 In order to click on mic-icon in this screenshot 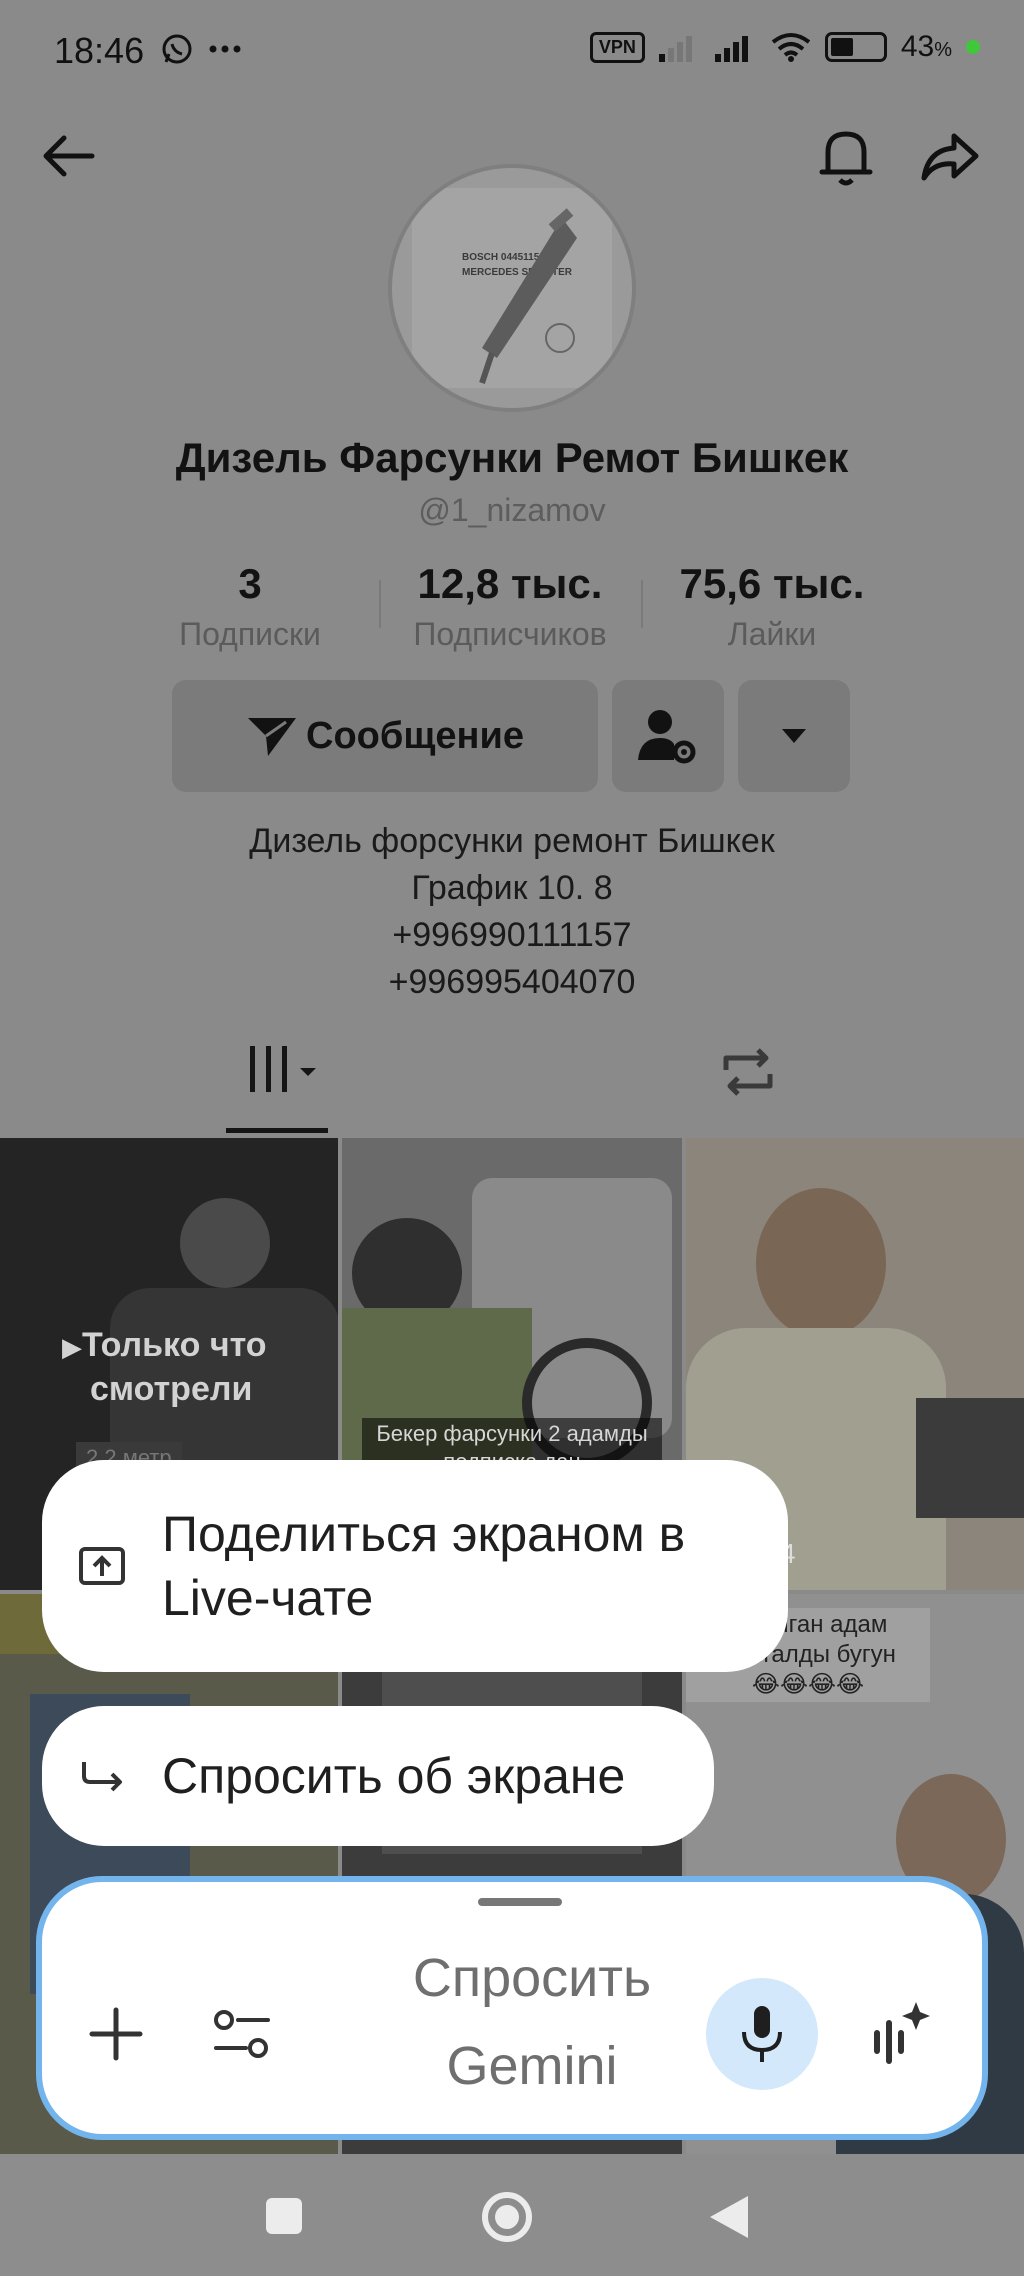, I will do `click(762, 2034)`.